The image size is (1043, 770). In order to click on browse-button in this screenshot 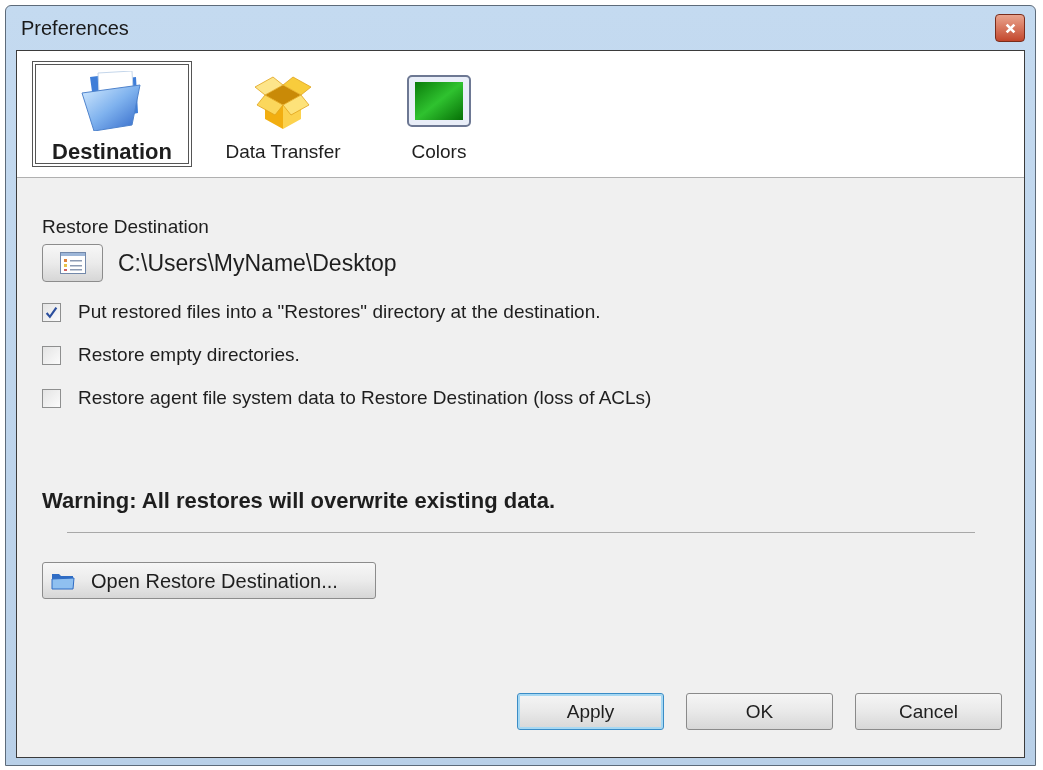, I will do `click(72, 263)`.